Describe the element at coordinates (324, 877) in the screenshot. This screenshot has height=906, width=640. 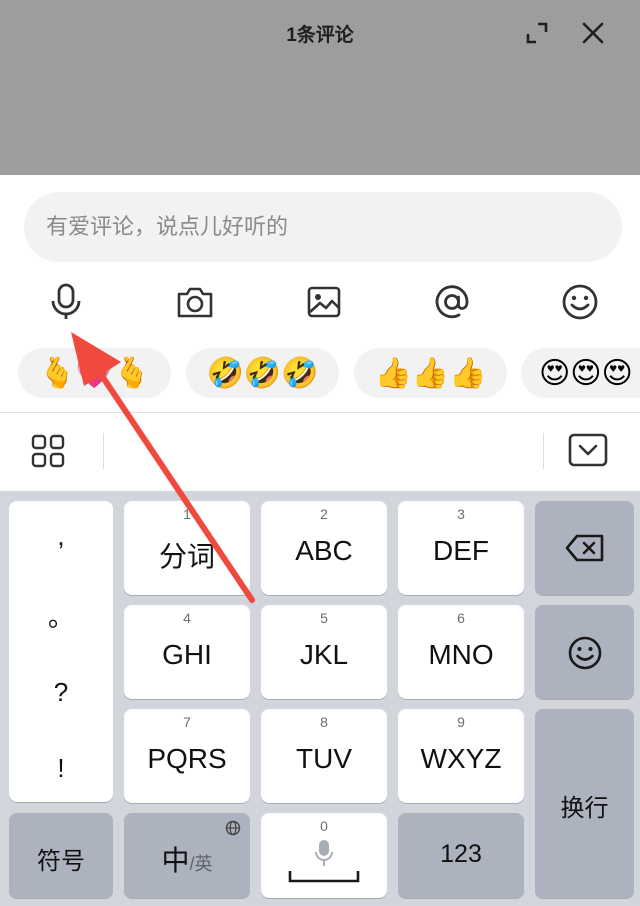
I see `space-bar-icon` at that location.